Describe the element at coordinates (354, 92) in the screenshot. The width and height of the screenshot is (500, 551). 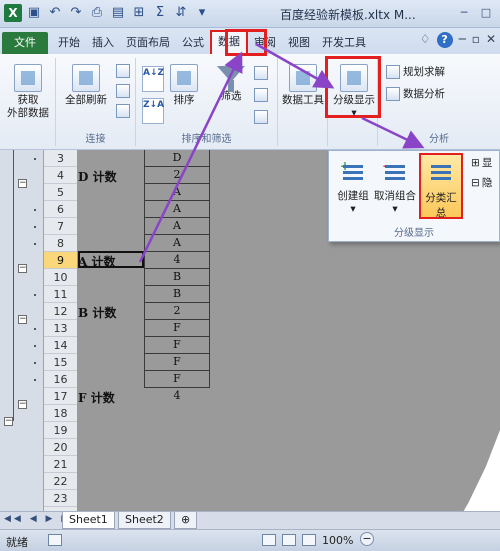
I see `outline-button: 分级显示 ▾` at that location.